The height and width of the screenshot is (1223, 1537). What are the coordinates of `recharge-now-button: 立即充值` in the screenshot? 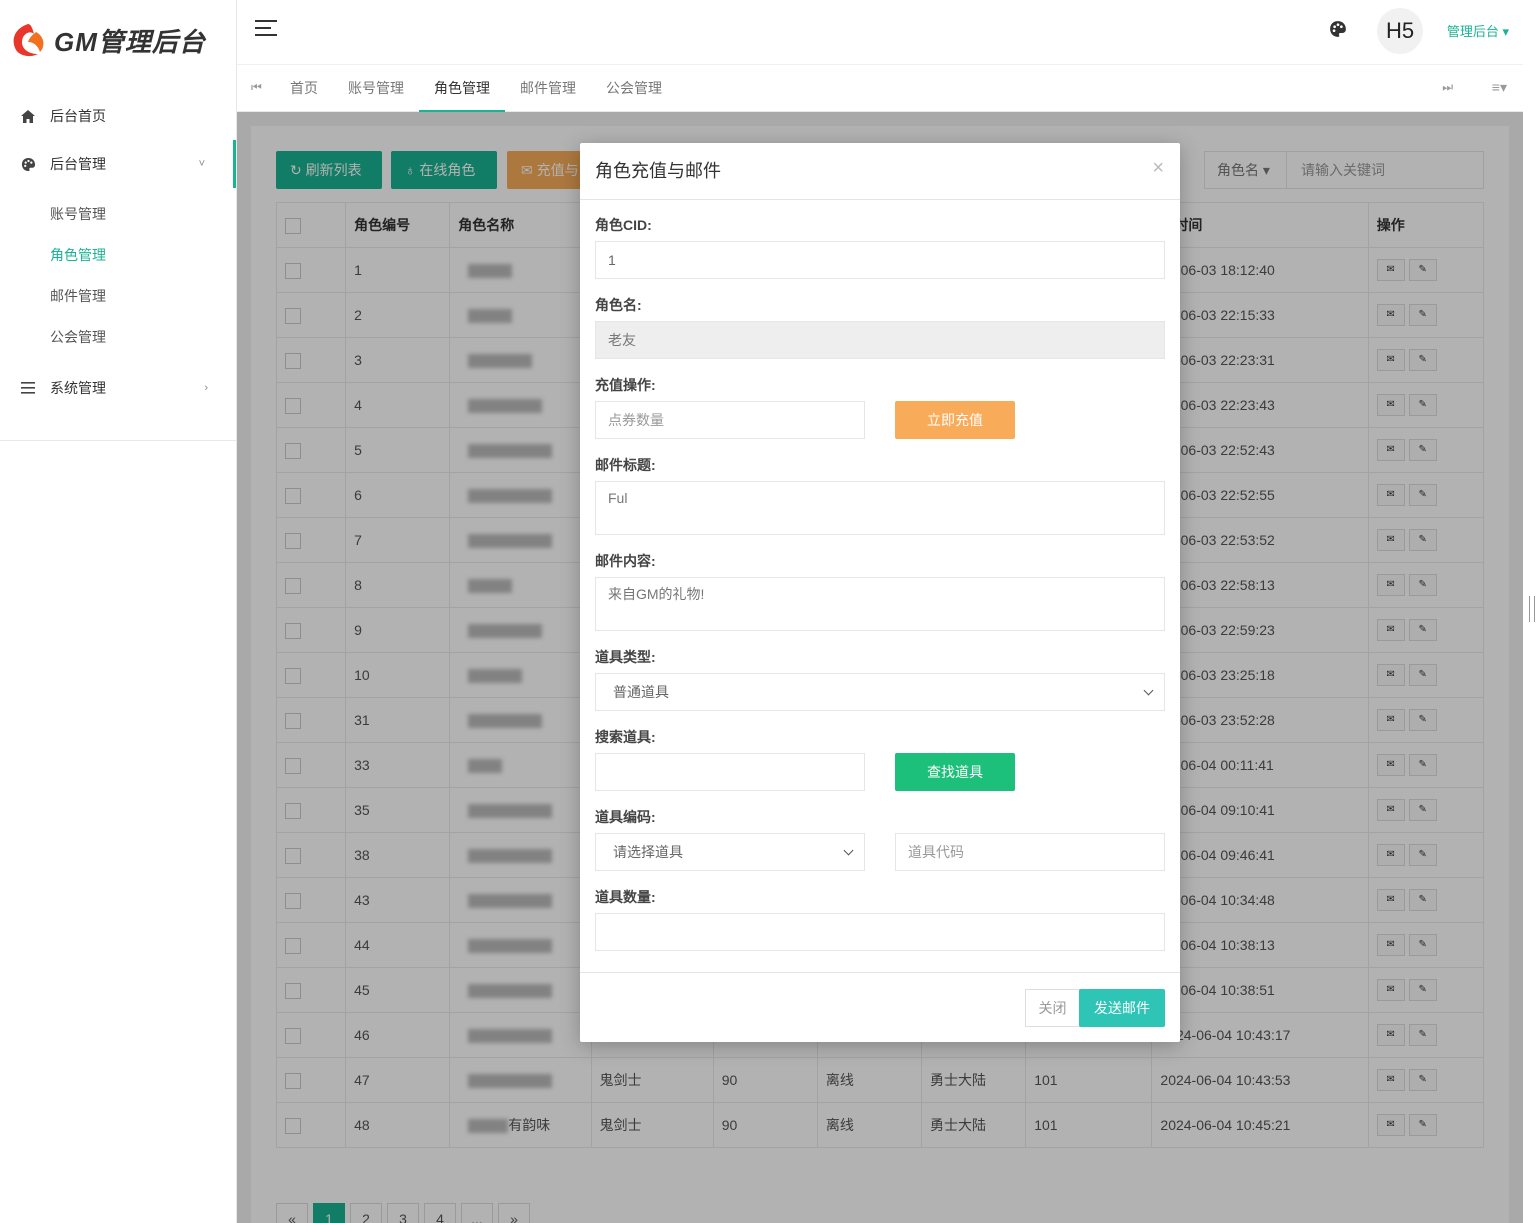 It's located at (955, 420).